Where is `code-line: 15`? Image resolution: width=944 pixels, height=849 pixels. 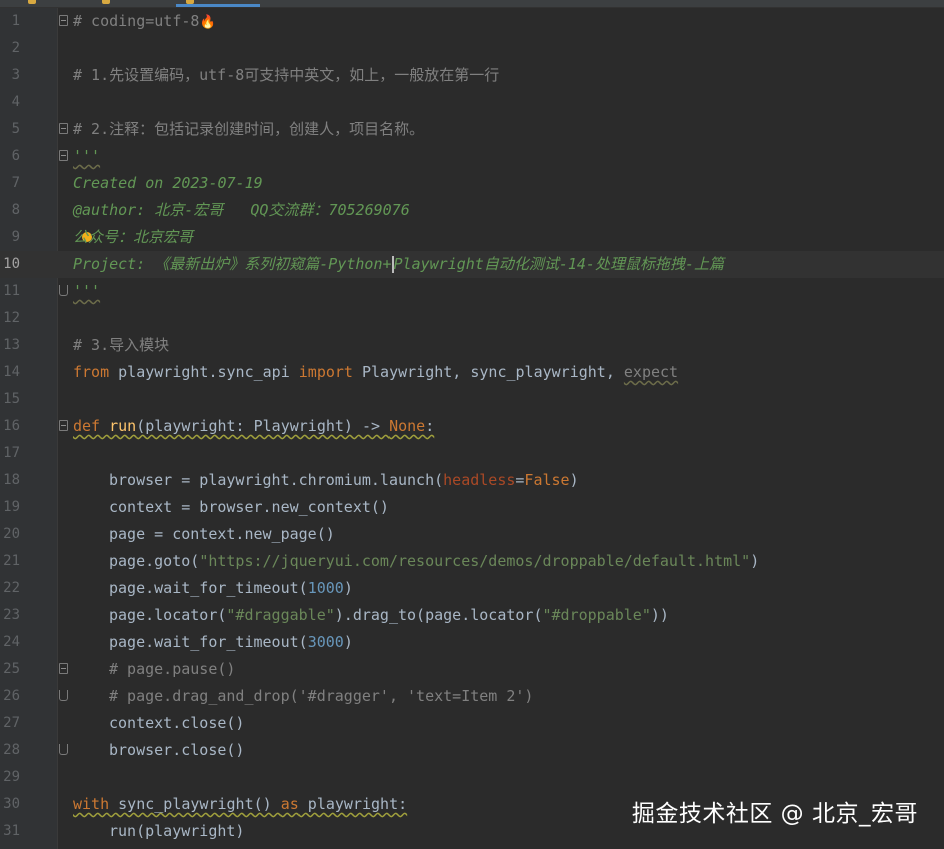 code-line: 15 is located at coordinates (472, 399).